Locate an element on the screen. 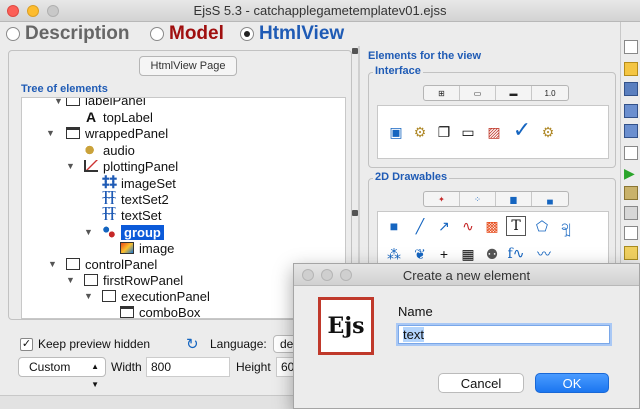 This screenshot has width=640, height=409. tree-node: image is located at coordinates (147, 248).